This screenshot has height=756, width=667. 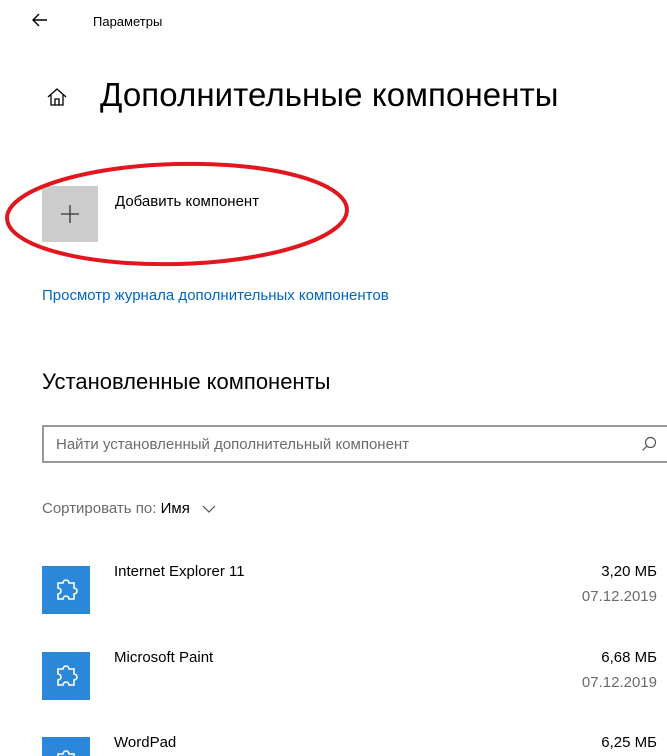 What do you see at coordinates (649, 444) in the screenshot?
I see `search-icon` at bounding box center [649, 444].